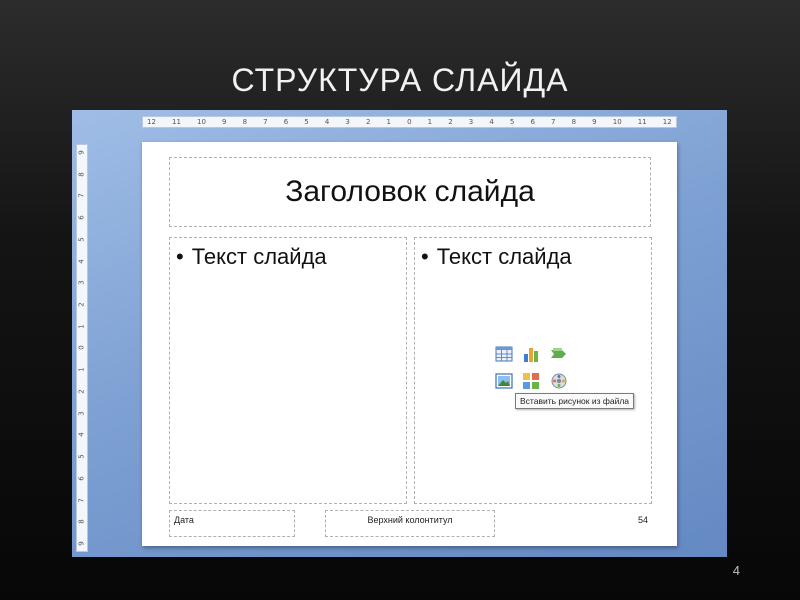 Image resolution: width=800 pixels, height=600 pixels. Describe the element at coordinates (531, 354) in the screenshot. I see `insert-chart-icon` at that location.